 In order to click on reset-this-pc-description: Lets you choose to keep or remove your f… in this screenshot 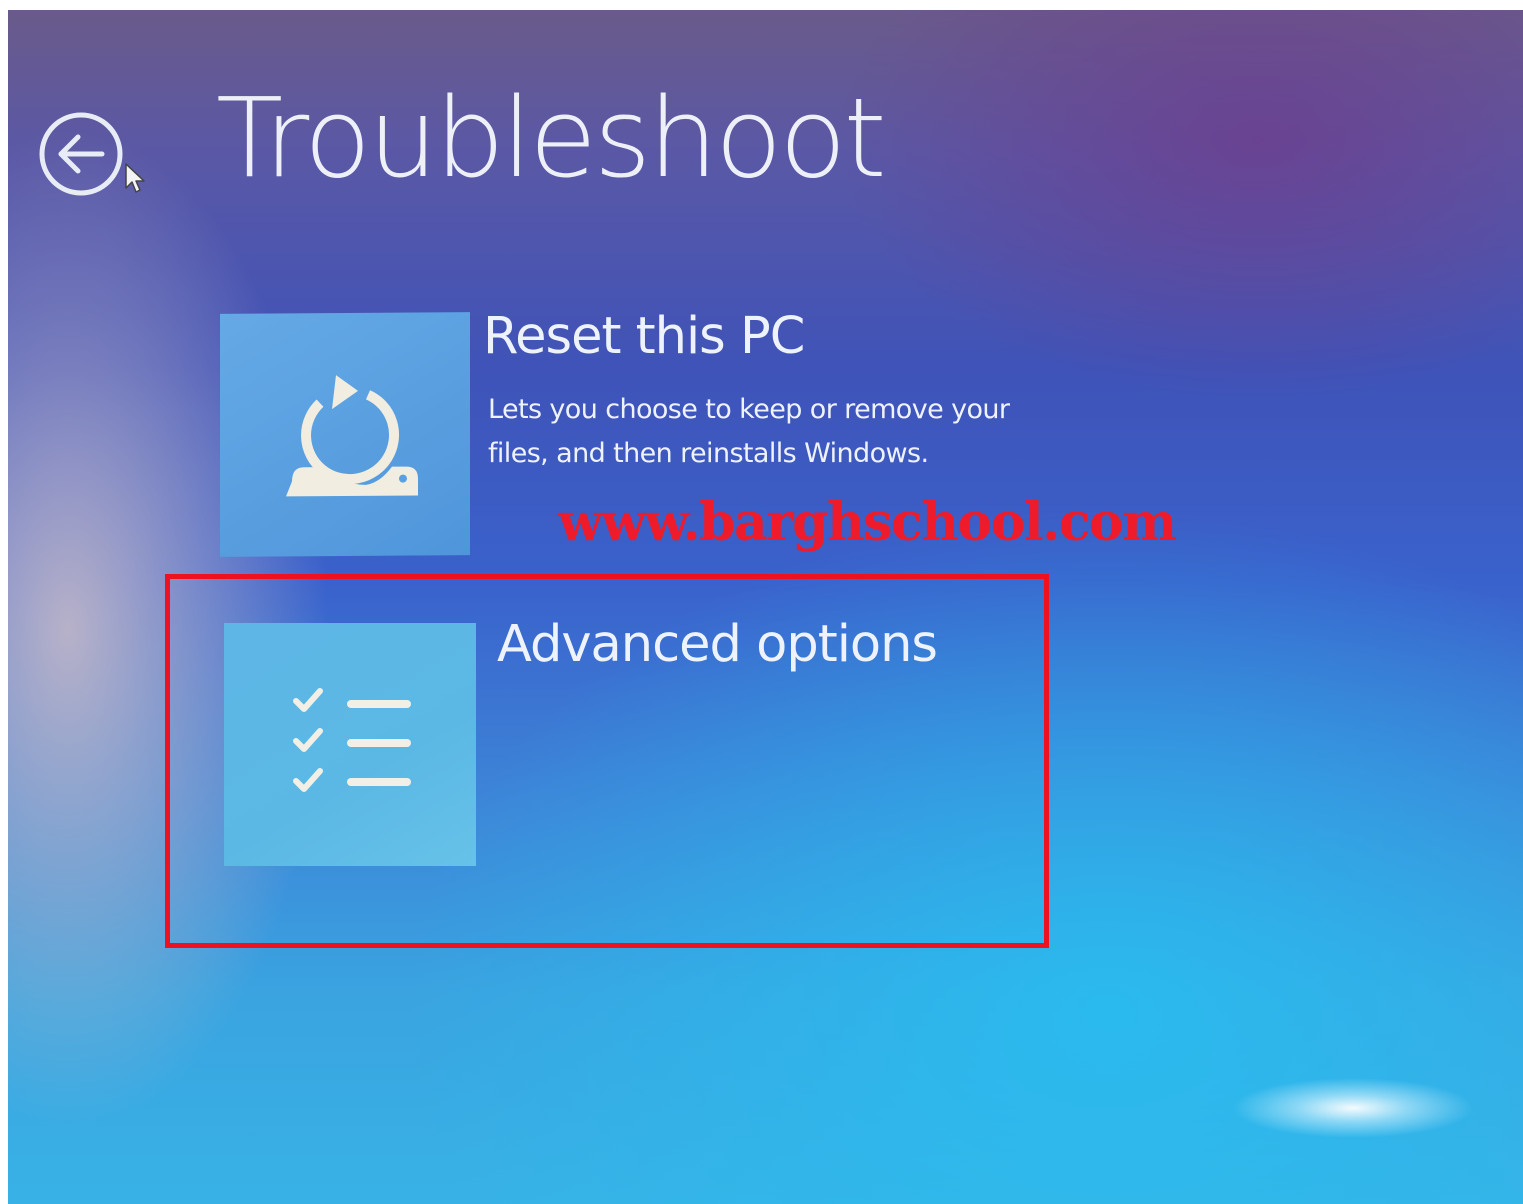, I will do `click(749, 431)`.